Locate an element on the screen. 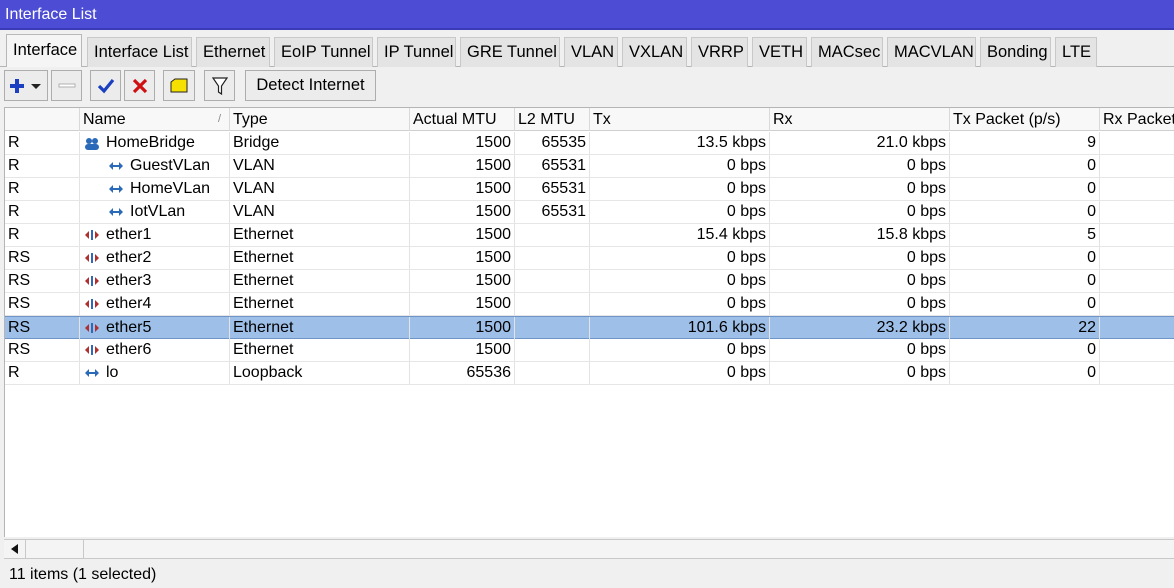 Image resolution: width=1174 pixels, height=588 pixels. column-header-actual-mtu: Actual MTU is located at coordinates (462, 119).